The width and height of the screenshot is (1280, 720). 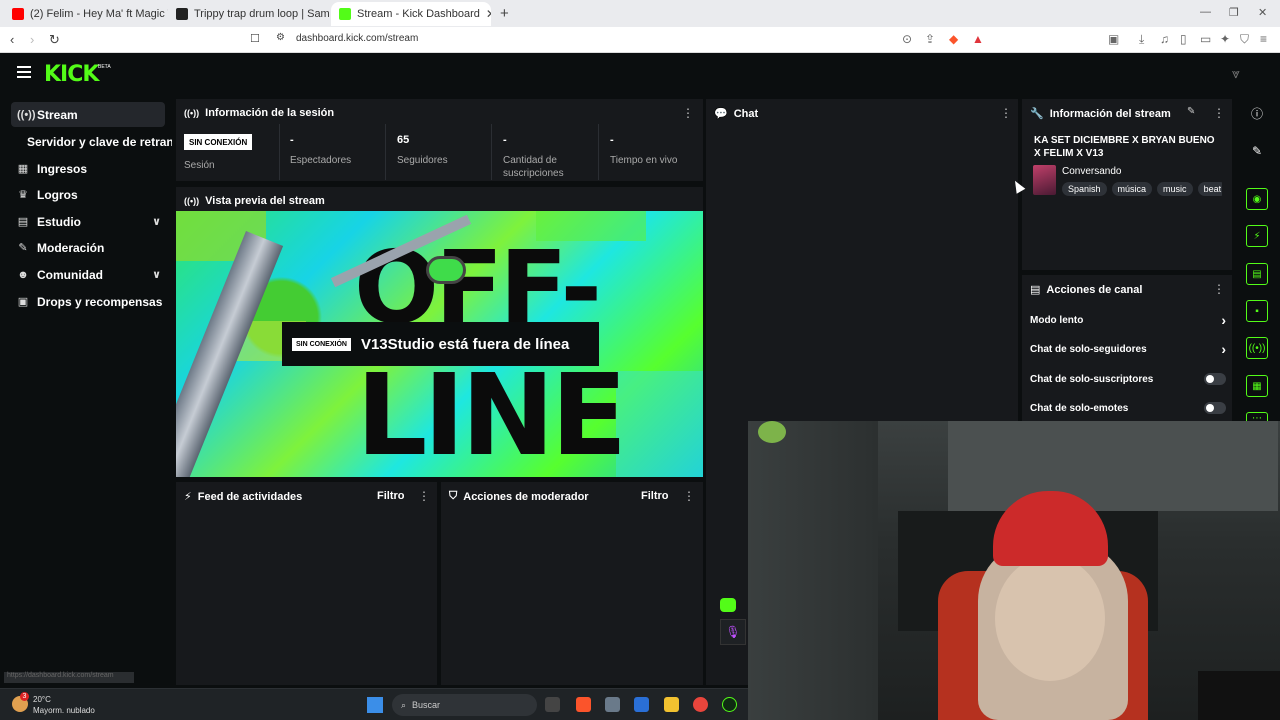 I want to click on site-info-icon: ⚙, so click(x=280, y=37).